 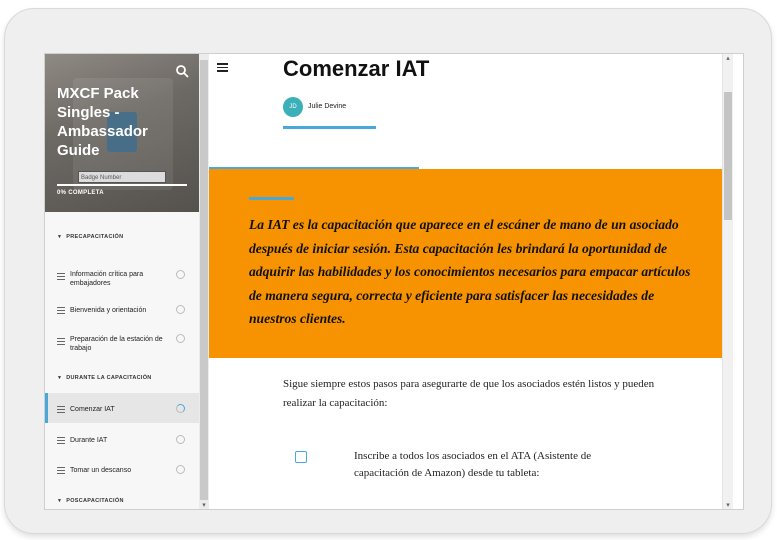 I want to click on lesson-item-active: Comenzar IAT, so click(x=122, y=408).